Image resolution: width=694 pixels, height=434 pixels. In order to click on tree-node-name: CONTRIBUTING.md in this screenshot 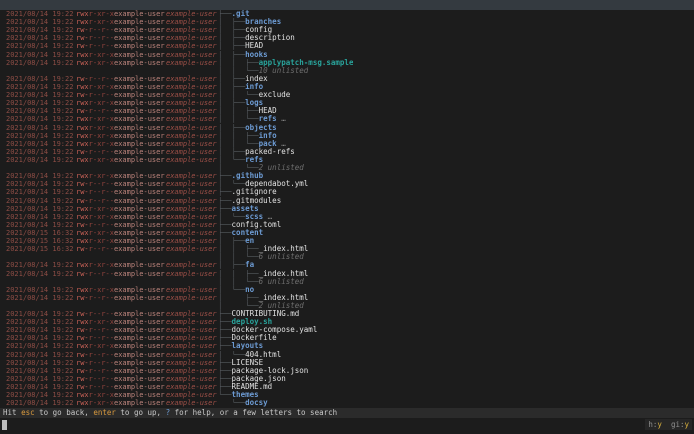, I will do `click(266, 314)`.